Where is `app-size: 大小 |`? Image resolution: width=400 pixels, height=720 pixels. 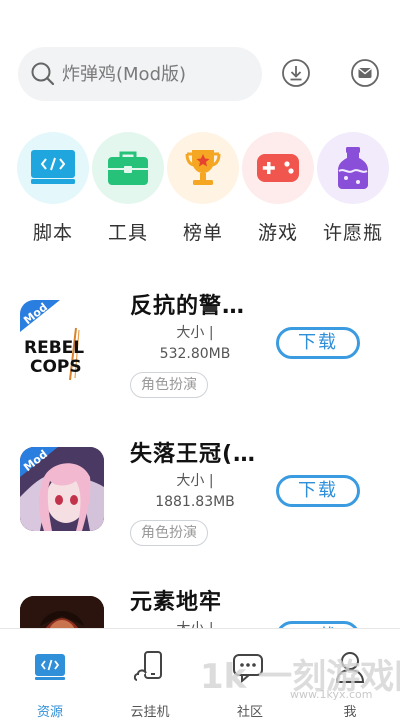
app-size: 大小 | is located at coordinates (195, 623).